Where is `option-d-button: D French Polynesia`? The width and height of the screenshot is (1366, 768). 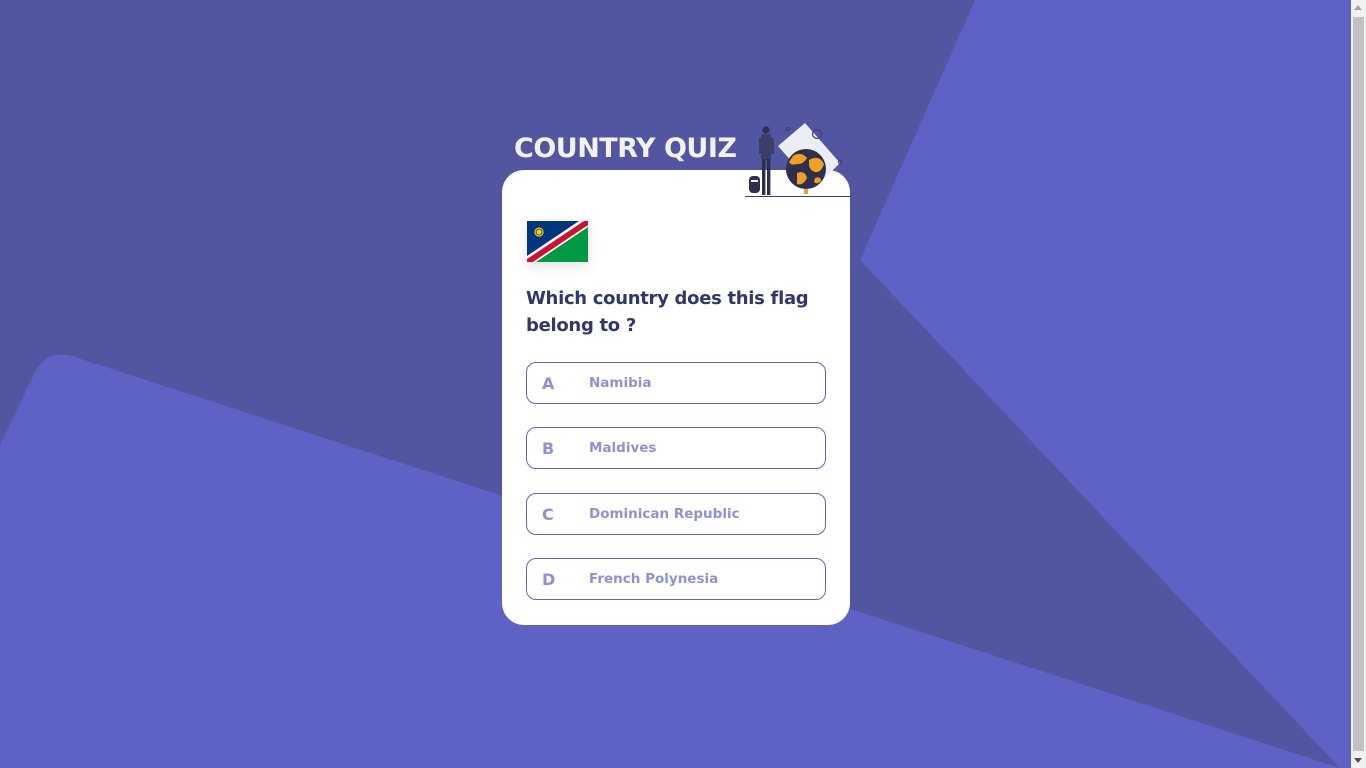
option-d-button: D French Polynesia is located at coordinates (676, 579).